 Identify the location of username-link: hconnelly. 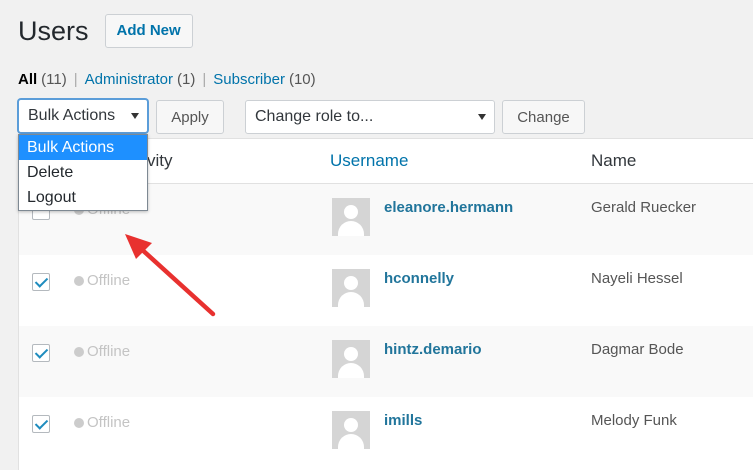
(419, 278).